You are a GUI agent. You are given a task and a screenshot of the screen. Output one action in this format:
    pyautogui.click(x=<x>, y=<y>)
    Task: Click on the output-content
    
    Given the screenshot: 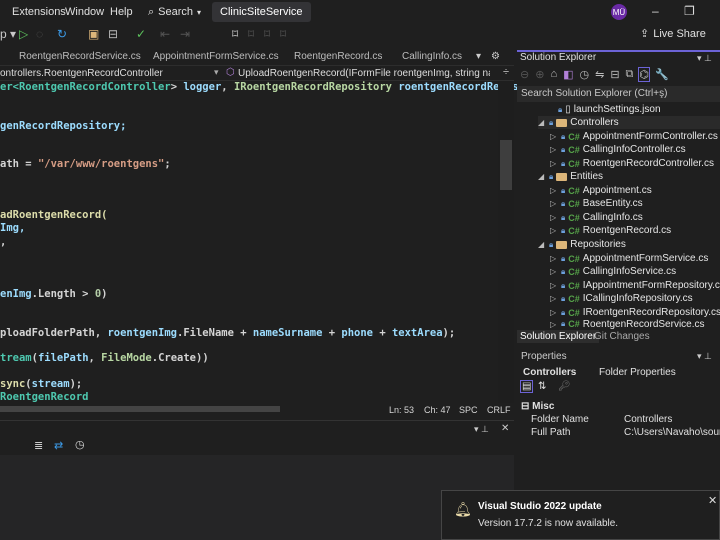 What is the action you would take?
    pyautogui.click(x=257, y=497)
    